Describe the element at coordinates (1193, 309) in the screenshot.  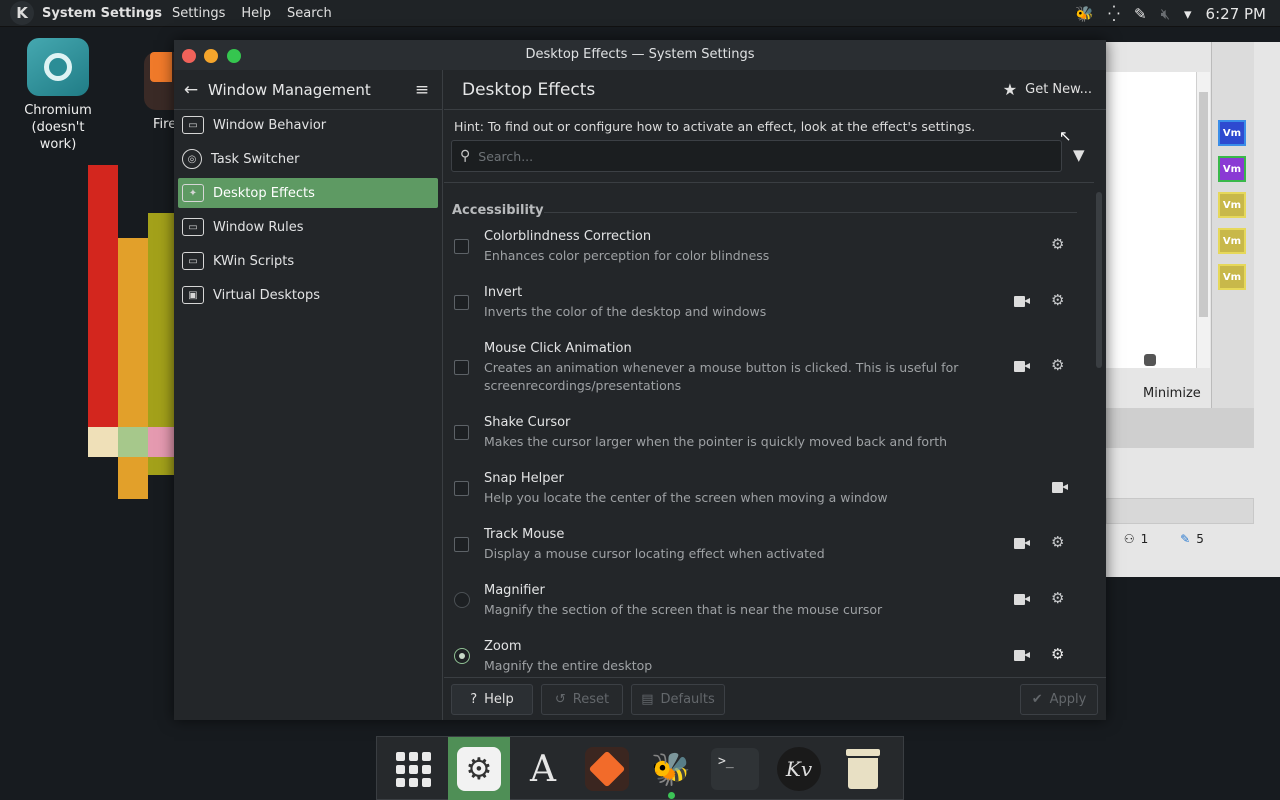
I see `background-window: Vm Vm Vm Vm Vm Minimize ⚇ 1 ✎ 5` at that location.